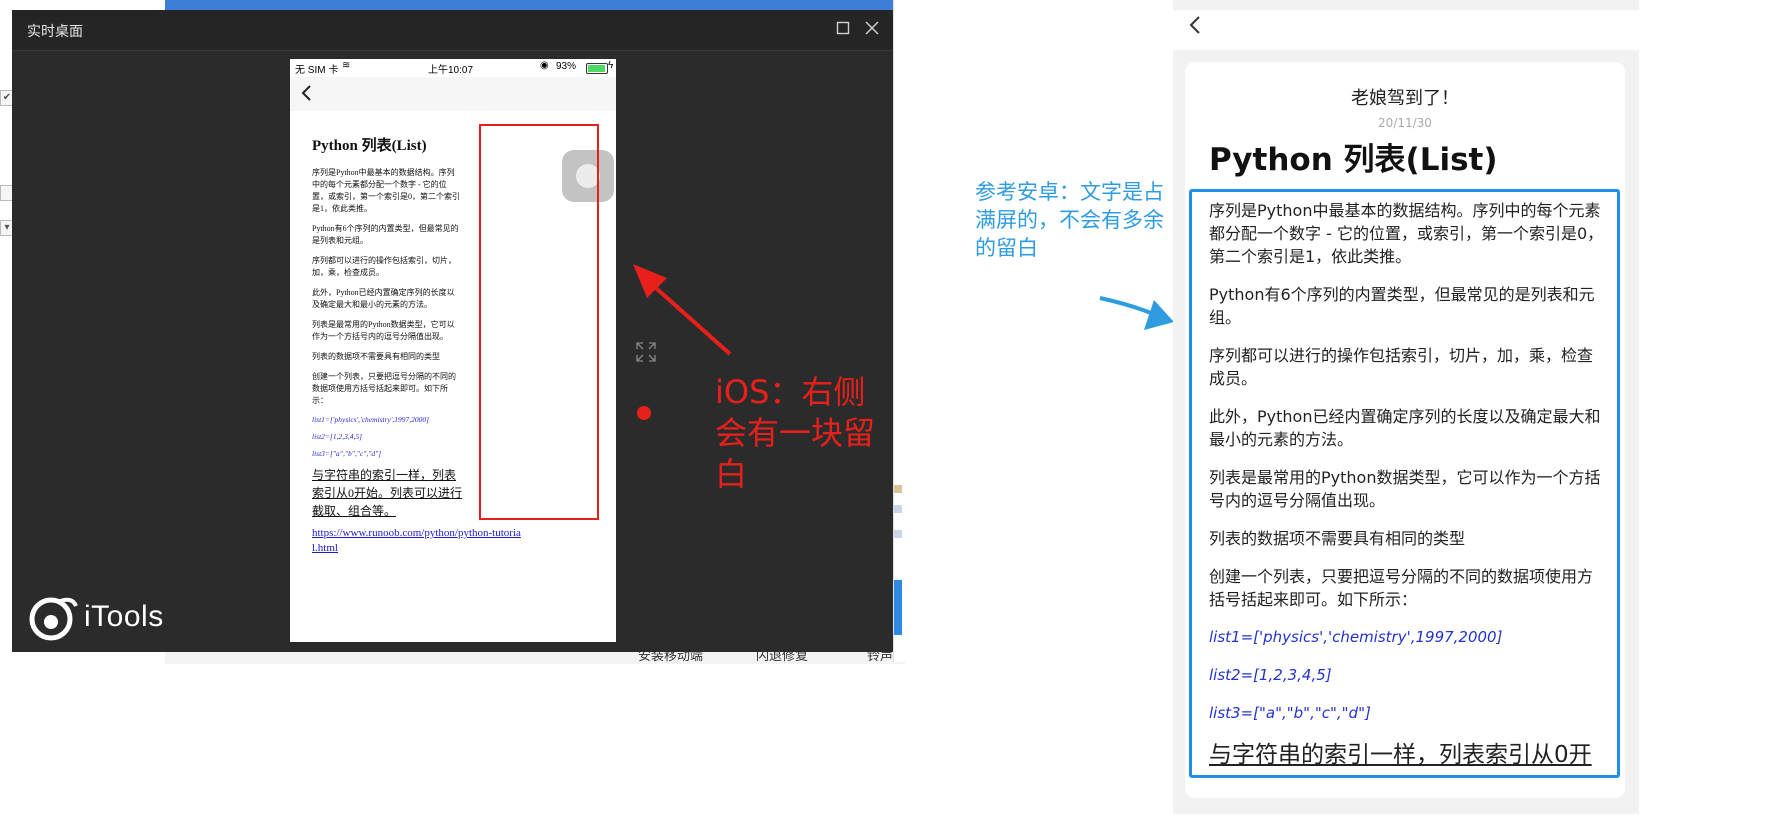 The height and width of the screenshot is (823, 1785). I want to click on battery-level, so click(596, 68).